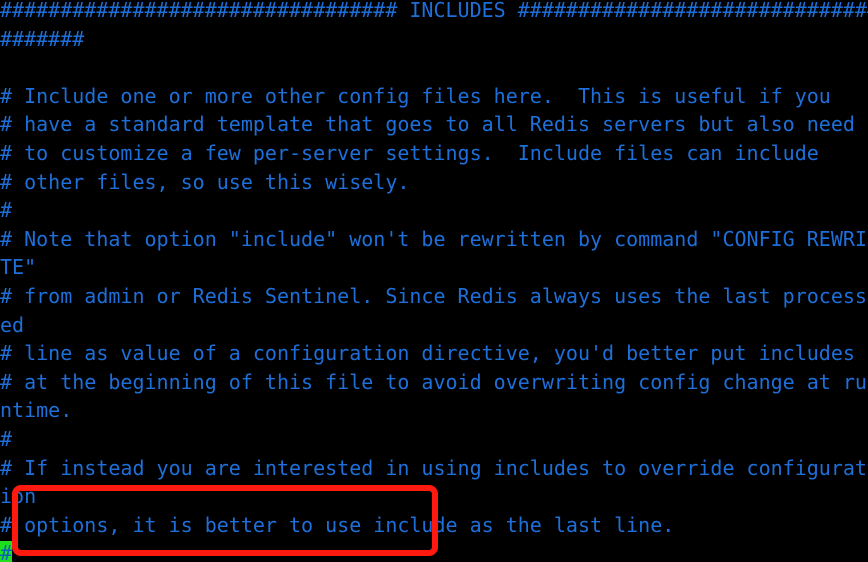 The width and height of the screenshot is (868, 562). What do you see at coordinates (434, 325) in the screenshot?
I see `comment-line: ed` at bounding box center [434, 325].